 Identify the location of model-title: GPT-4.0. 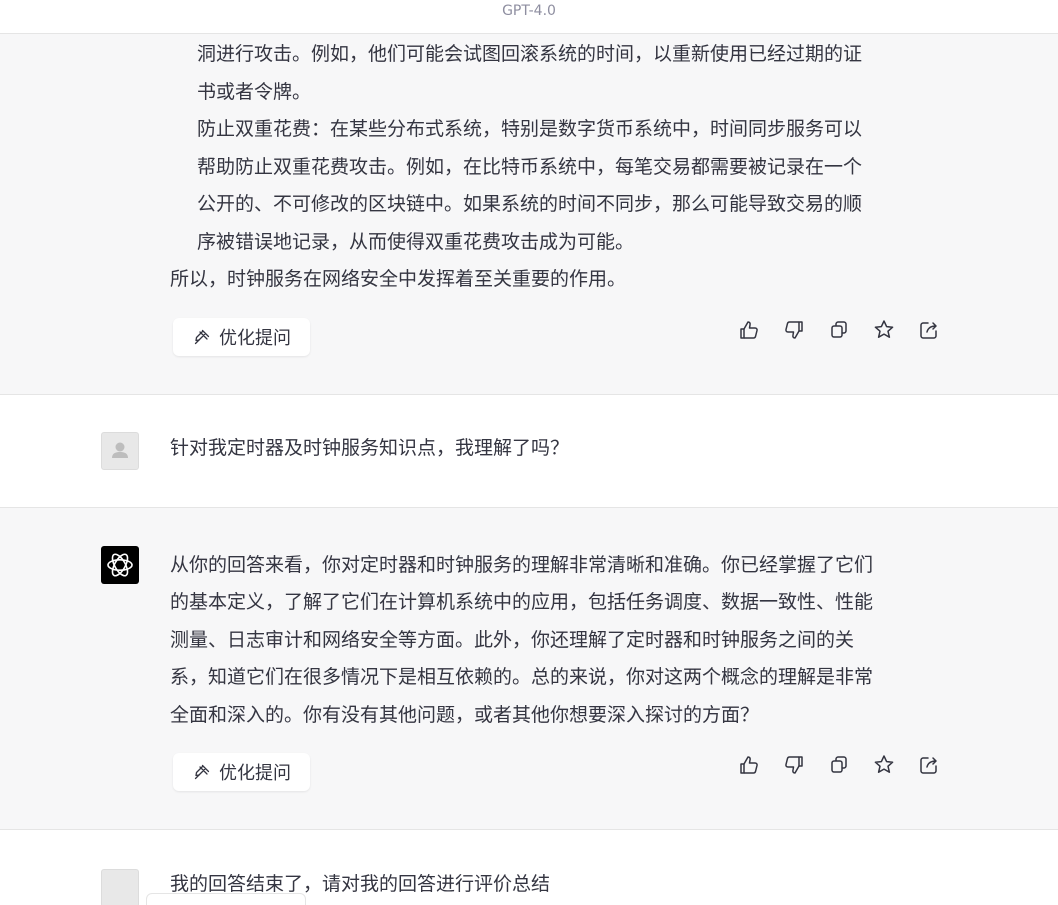
(529, 11).